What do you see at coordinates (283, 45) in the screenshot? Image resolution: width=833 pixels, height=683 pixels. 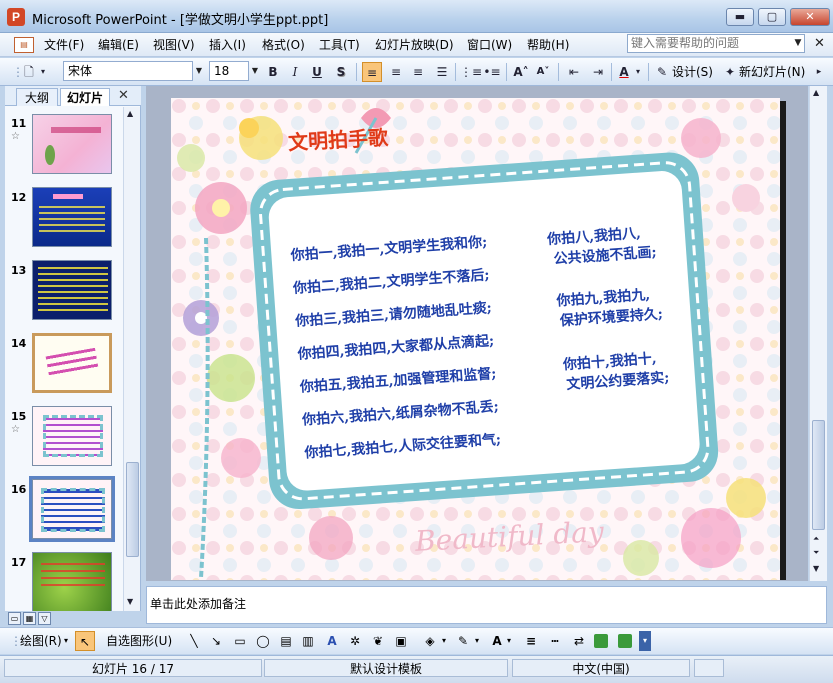 I see `menu-format: 格式(O)` at bounding box center [283, 45].